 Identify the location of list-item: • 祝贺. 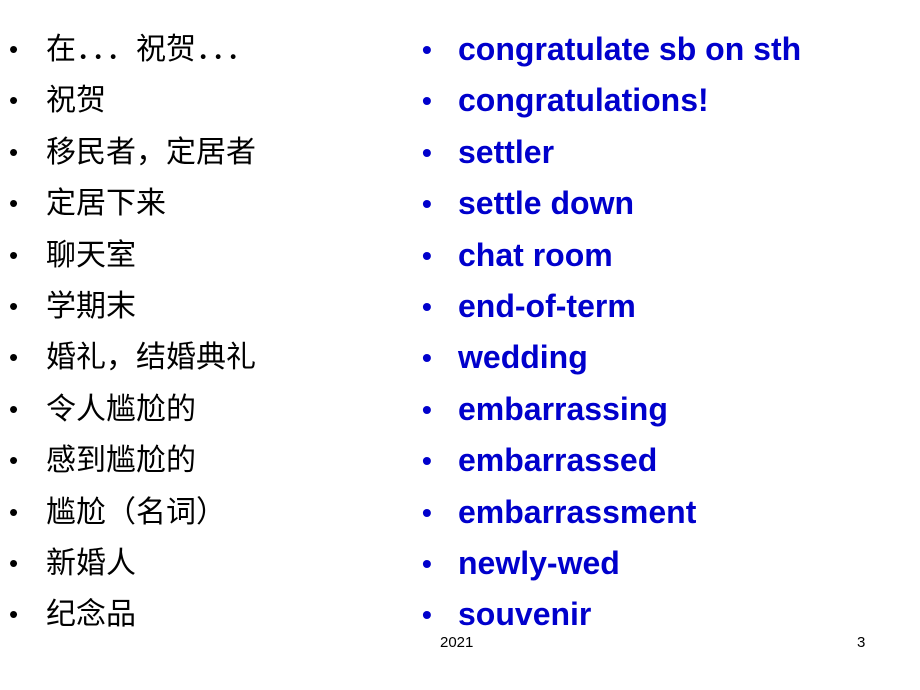
(205, 100).